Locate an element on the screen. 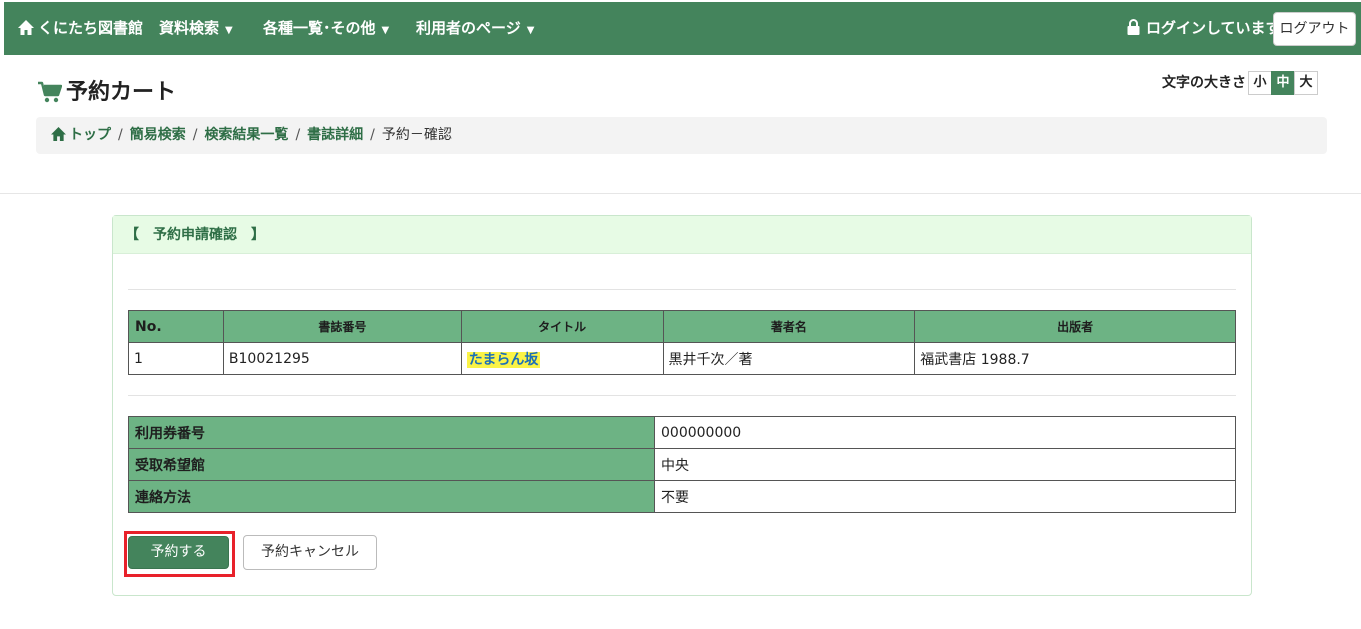 Image resolution: width=1361 pixels, height=629 pixels. breadcrumb-current: 予約－確認 is located at coordinates (416, 135).